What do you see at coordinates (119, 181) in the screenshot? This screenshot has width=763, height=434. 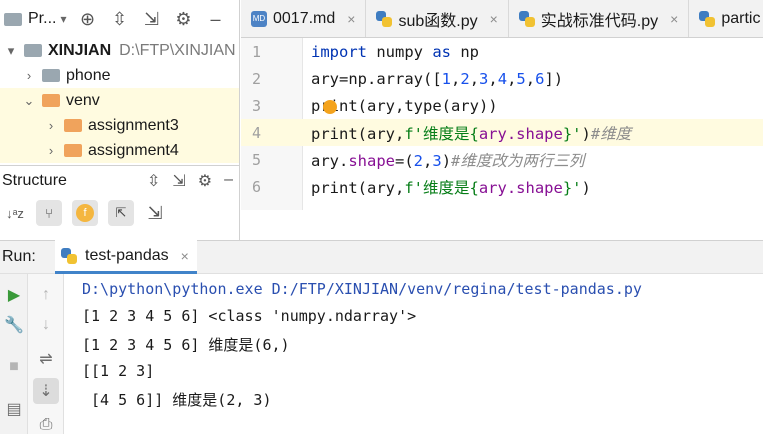 I see `structure-header: Structure ⇳ ⇲ ⚙ –` at bounding box center [119, 181].